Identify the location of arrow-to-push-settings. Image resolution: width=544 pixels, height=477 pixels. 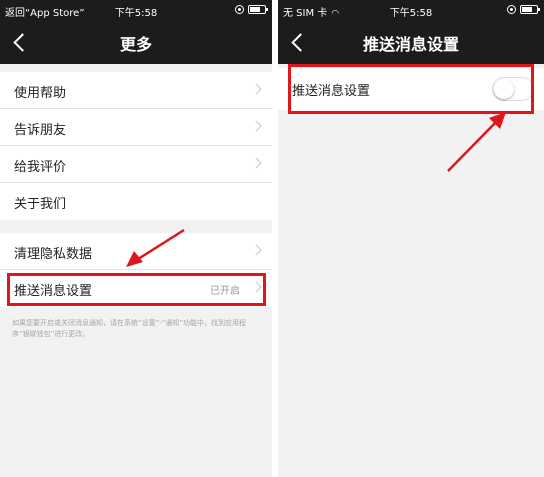
(155, 247).